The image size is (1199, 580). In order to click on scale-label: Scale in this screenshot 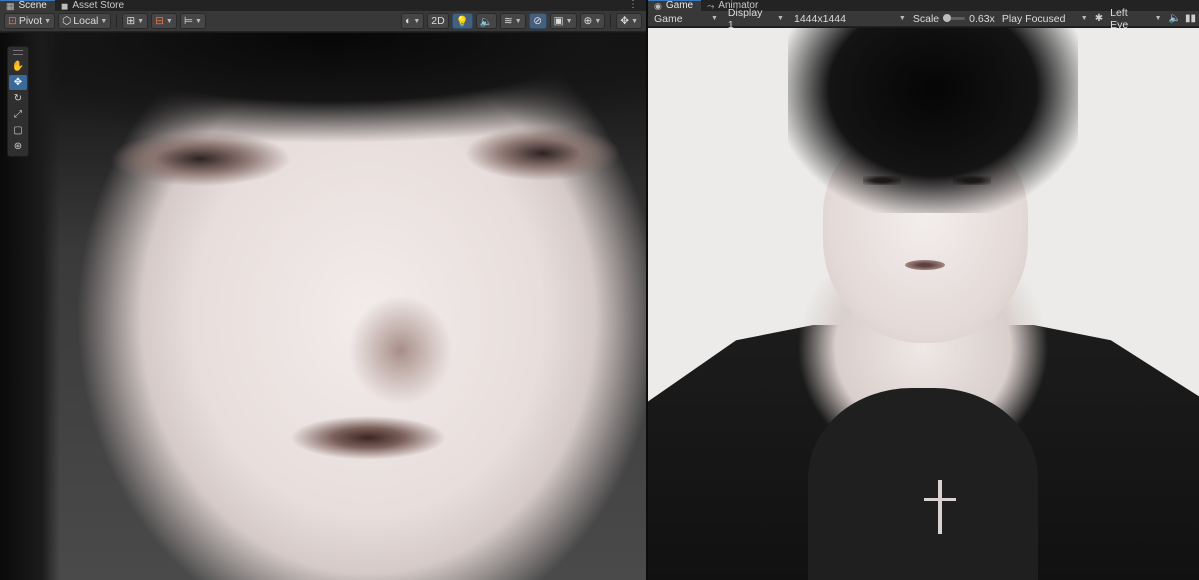, I will do `click(926, 18)`.